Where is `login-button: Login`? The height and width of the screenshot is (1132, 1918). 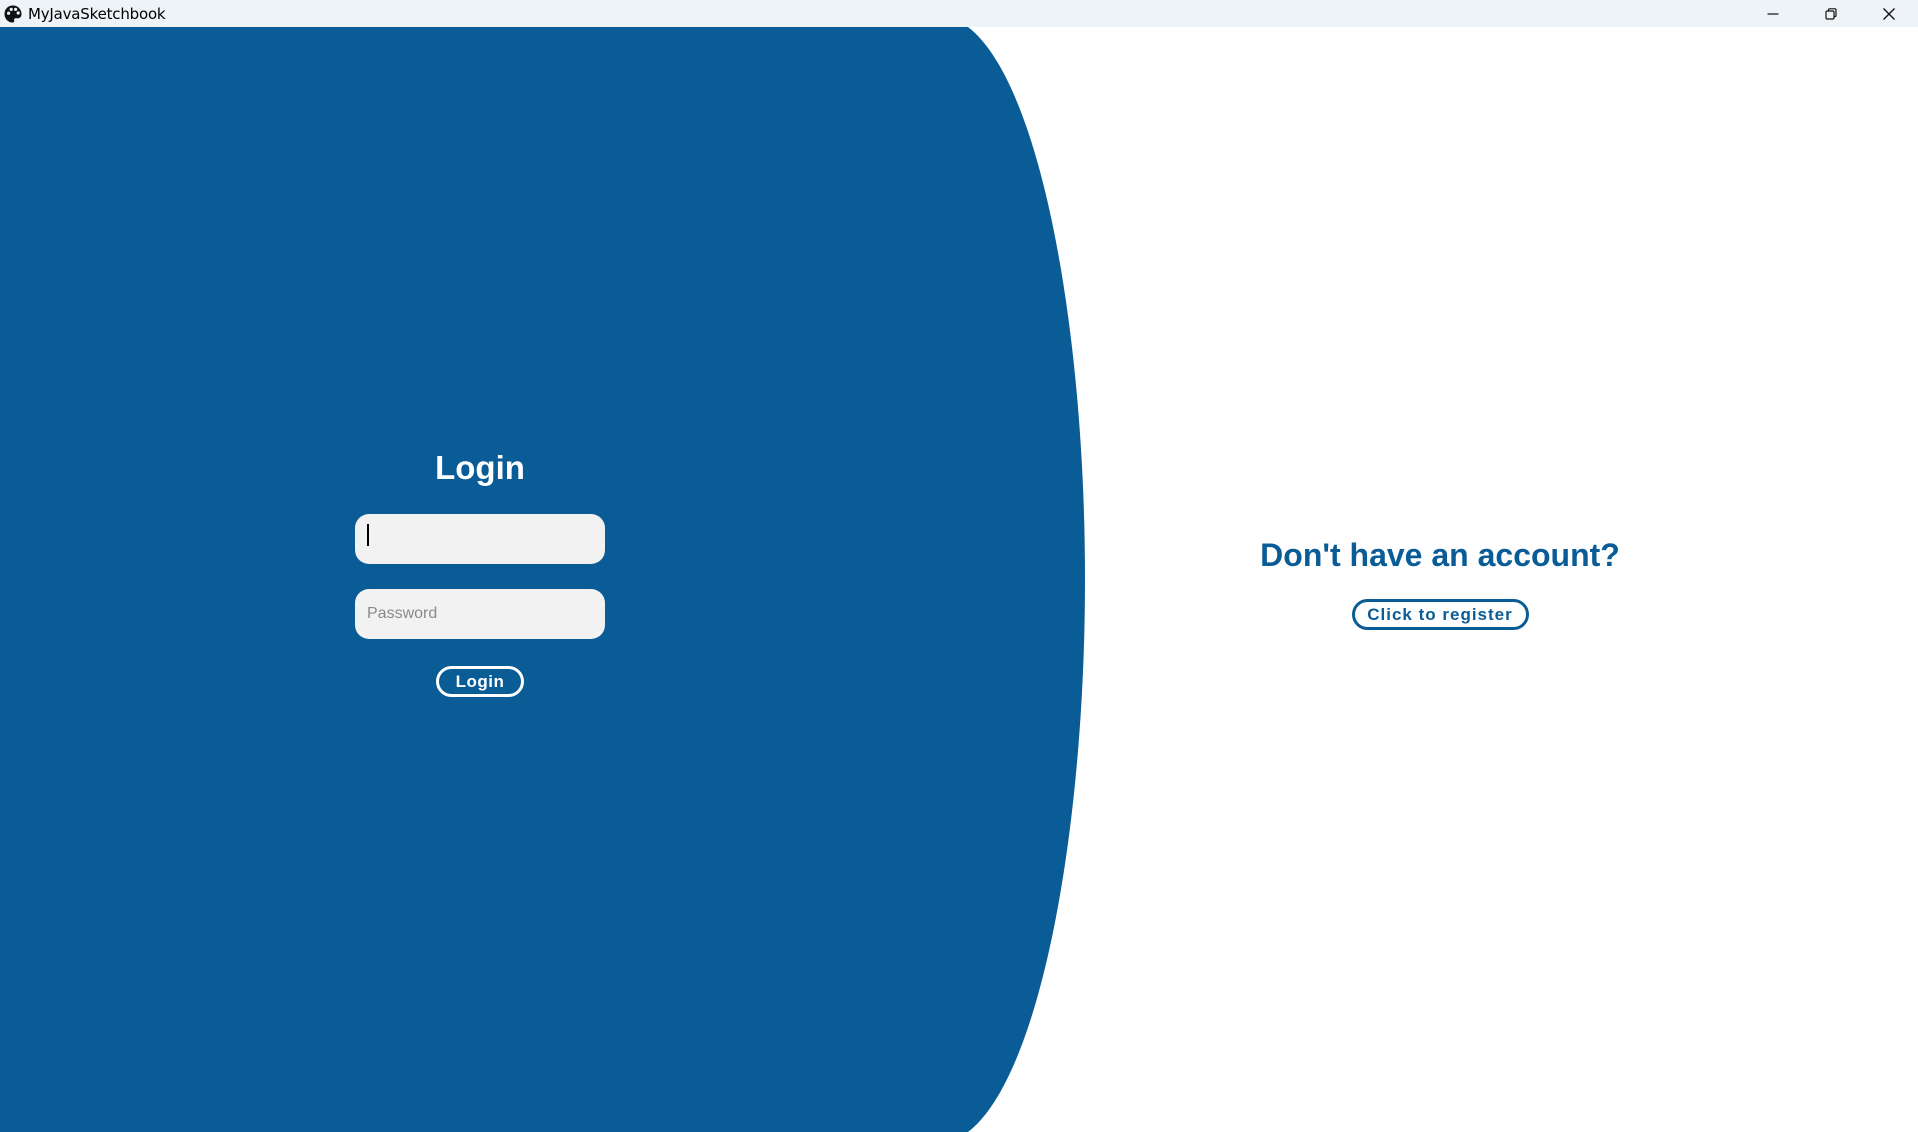
login-button: Login is located at coordinates (480, 681).